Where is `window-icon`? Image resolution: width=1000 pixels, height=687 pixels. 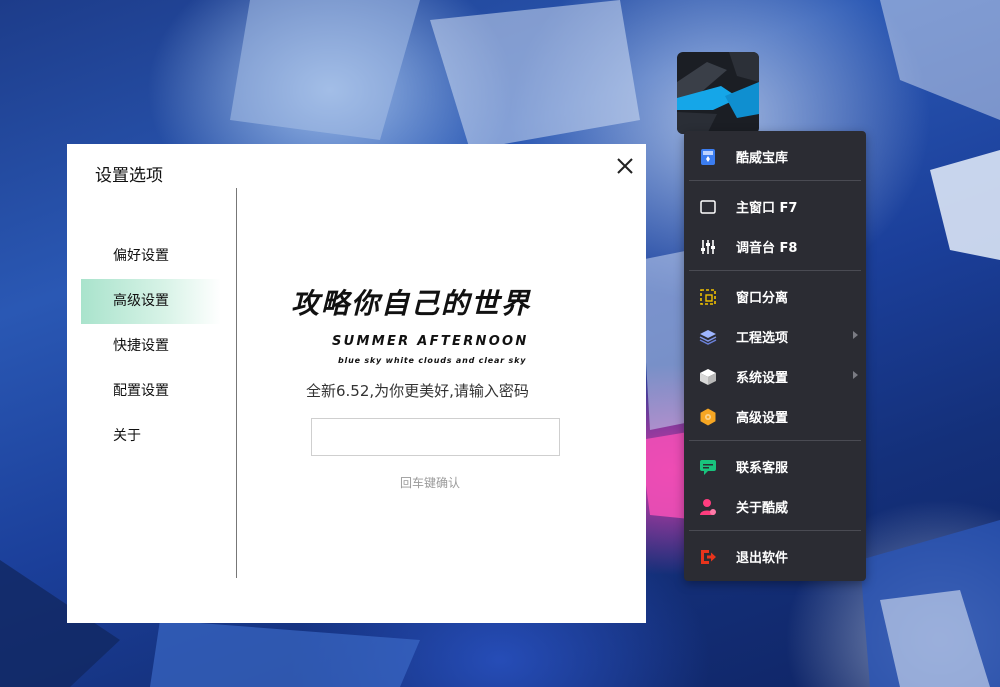 window-icon is located at coordinates (708, 207).